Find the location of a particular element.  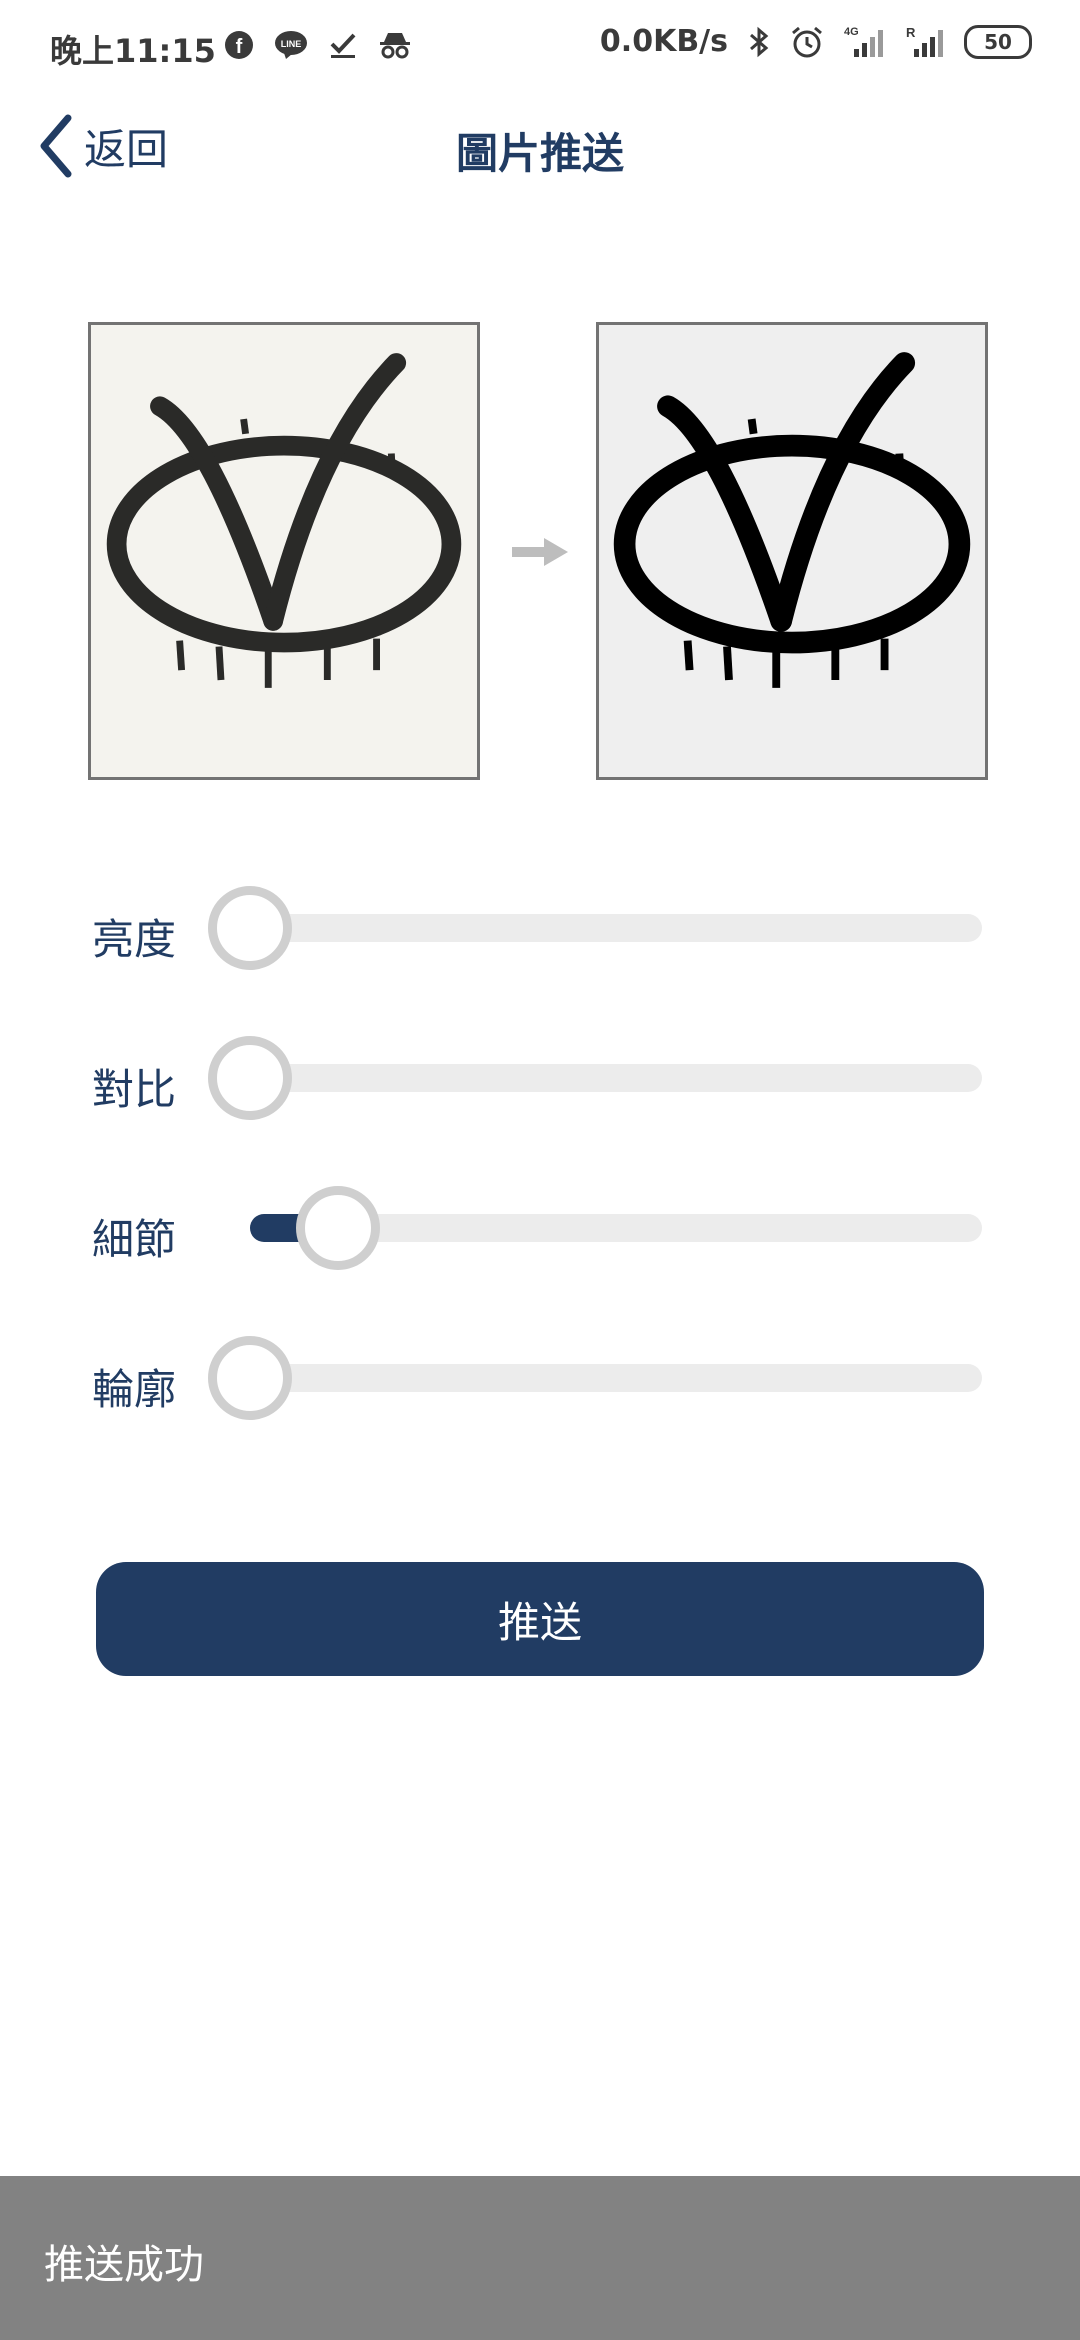

facebook-icon: f is located at coordinates (239, 45).